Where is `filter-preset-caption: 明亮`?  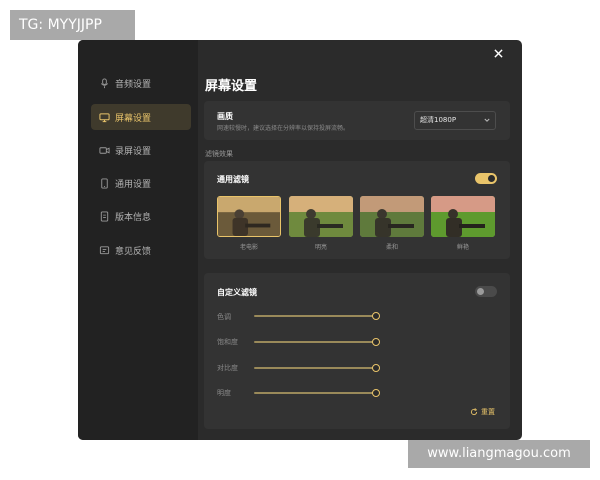 filter-preset-caption: 明亮 is located at coordinates (320, 247).